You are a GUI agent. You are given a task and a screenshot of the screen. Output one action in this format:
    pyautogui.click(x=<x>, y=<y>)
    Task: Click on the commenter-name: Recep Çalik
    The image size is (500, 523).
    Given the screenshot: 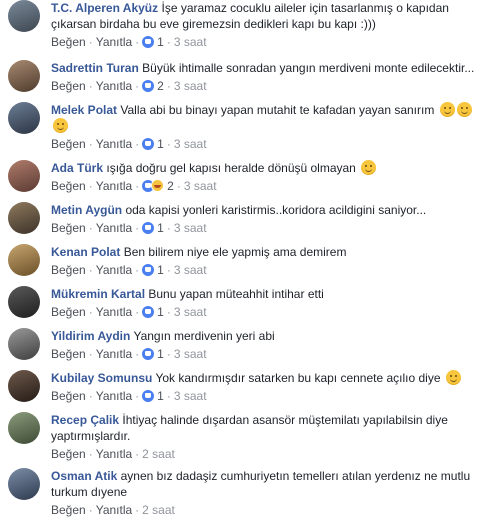 What is the action you would take?
    pyautogui.click(x=85, y=420)
    